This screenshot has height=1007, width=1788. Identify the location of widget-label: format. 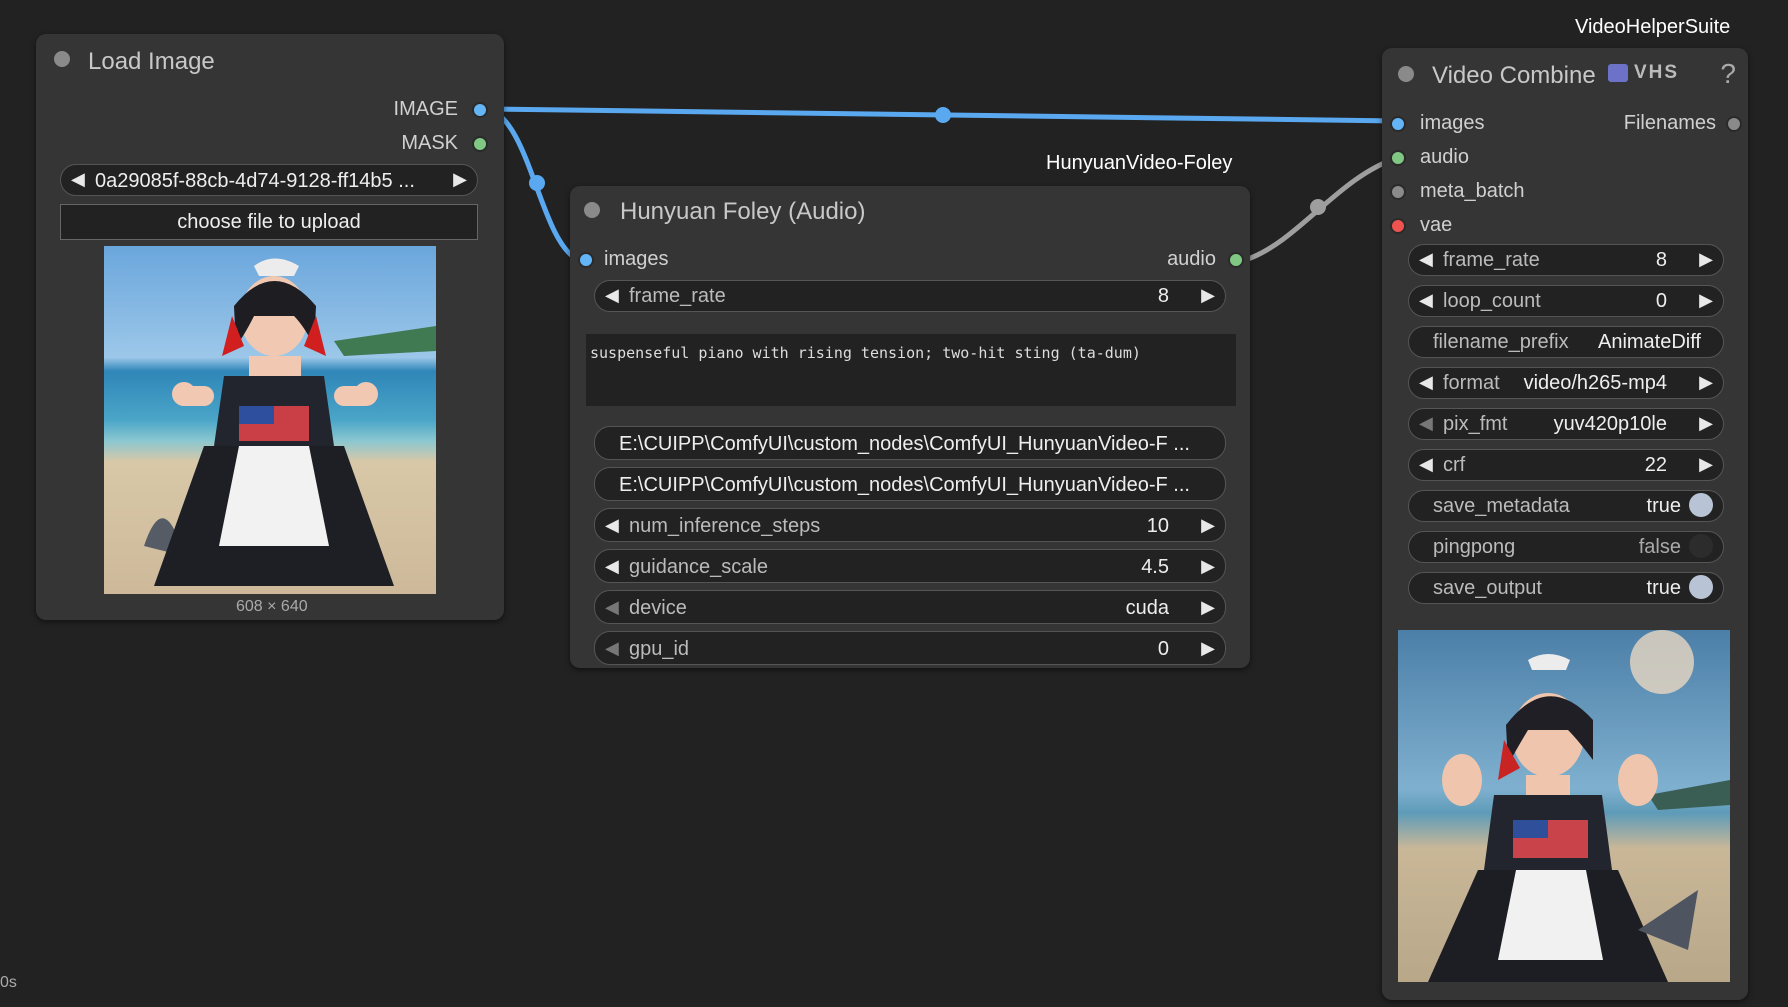
(1471, 383).